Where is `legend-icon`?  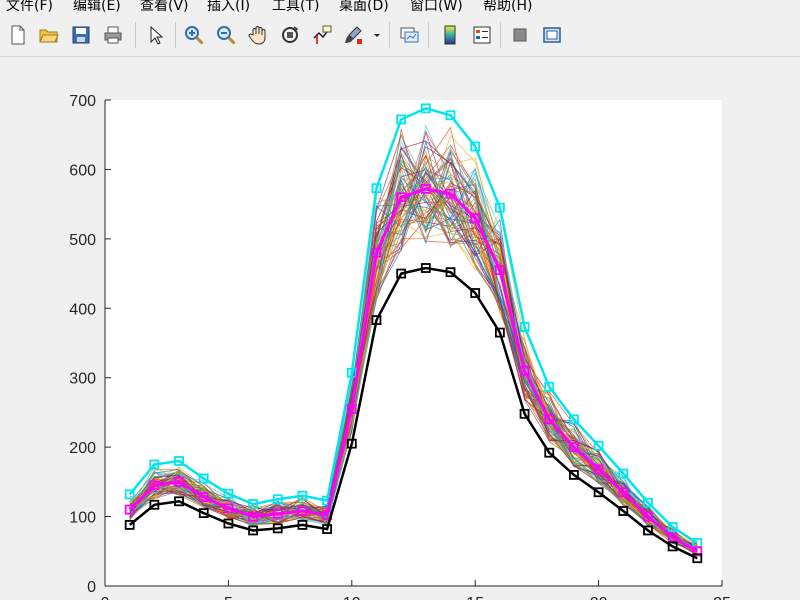 legend-icon is located at coordinates (482, 35).